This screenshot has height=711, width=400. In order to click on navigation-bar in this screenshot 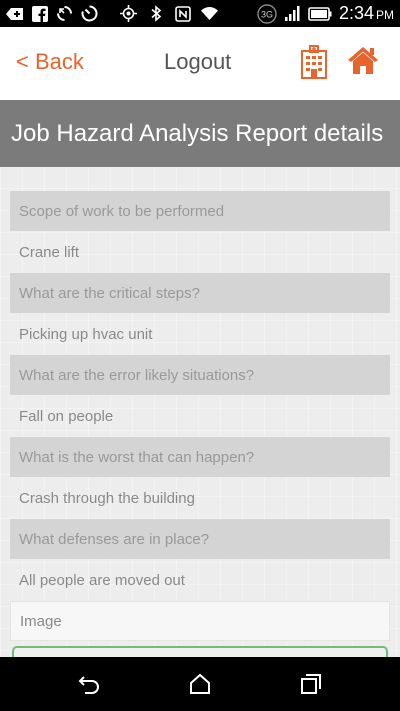, I will do `click(200, 684)`.